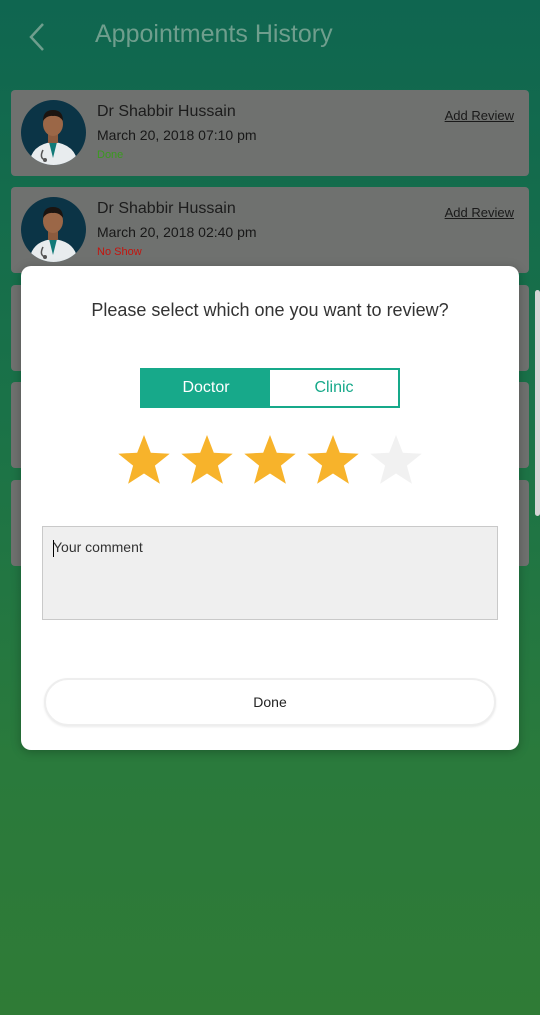 This screenshot has height=1015, width=540. Describe the element at coordinates (270, 702) in the screenshot. I see `done-button: Done` at that location.